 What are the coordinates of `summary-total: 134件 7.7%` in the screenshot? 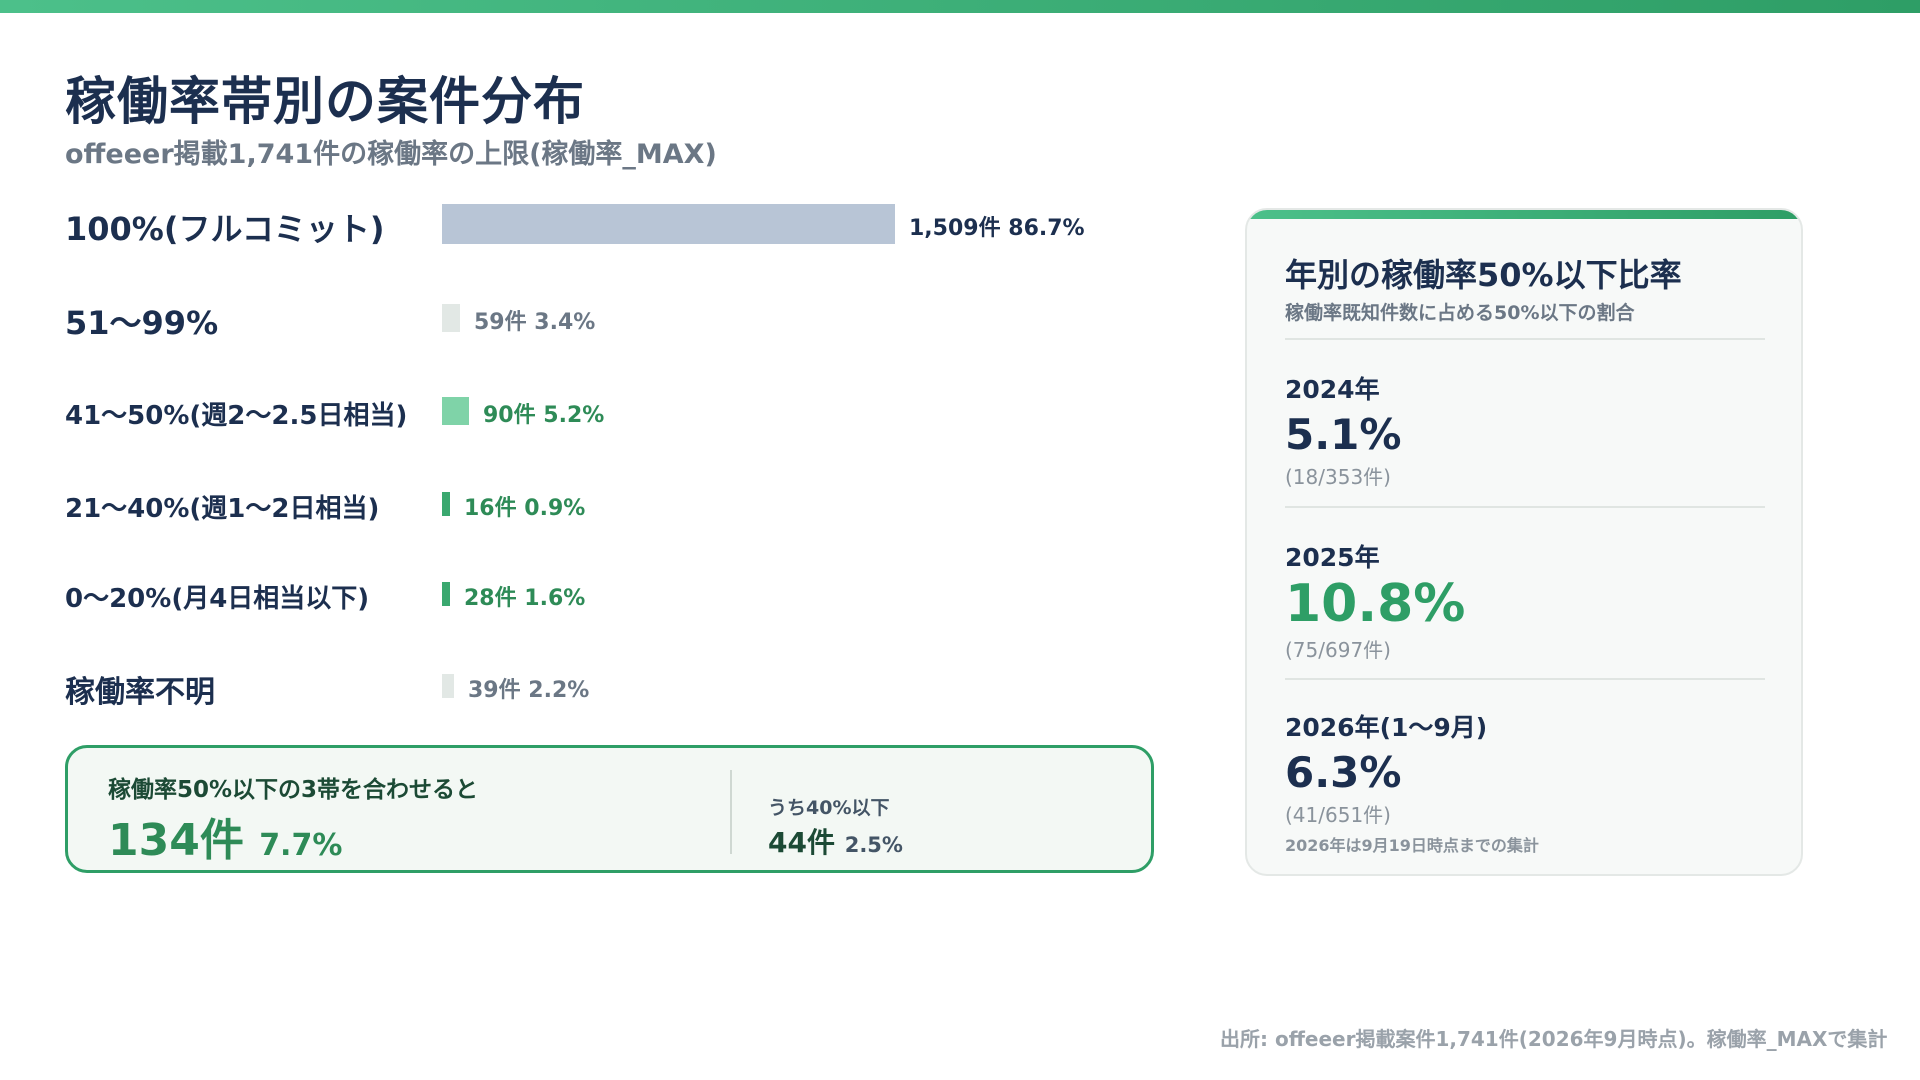 It's located at (225, 836).